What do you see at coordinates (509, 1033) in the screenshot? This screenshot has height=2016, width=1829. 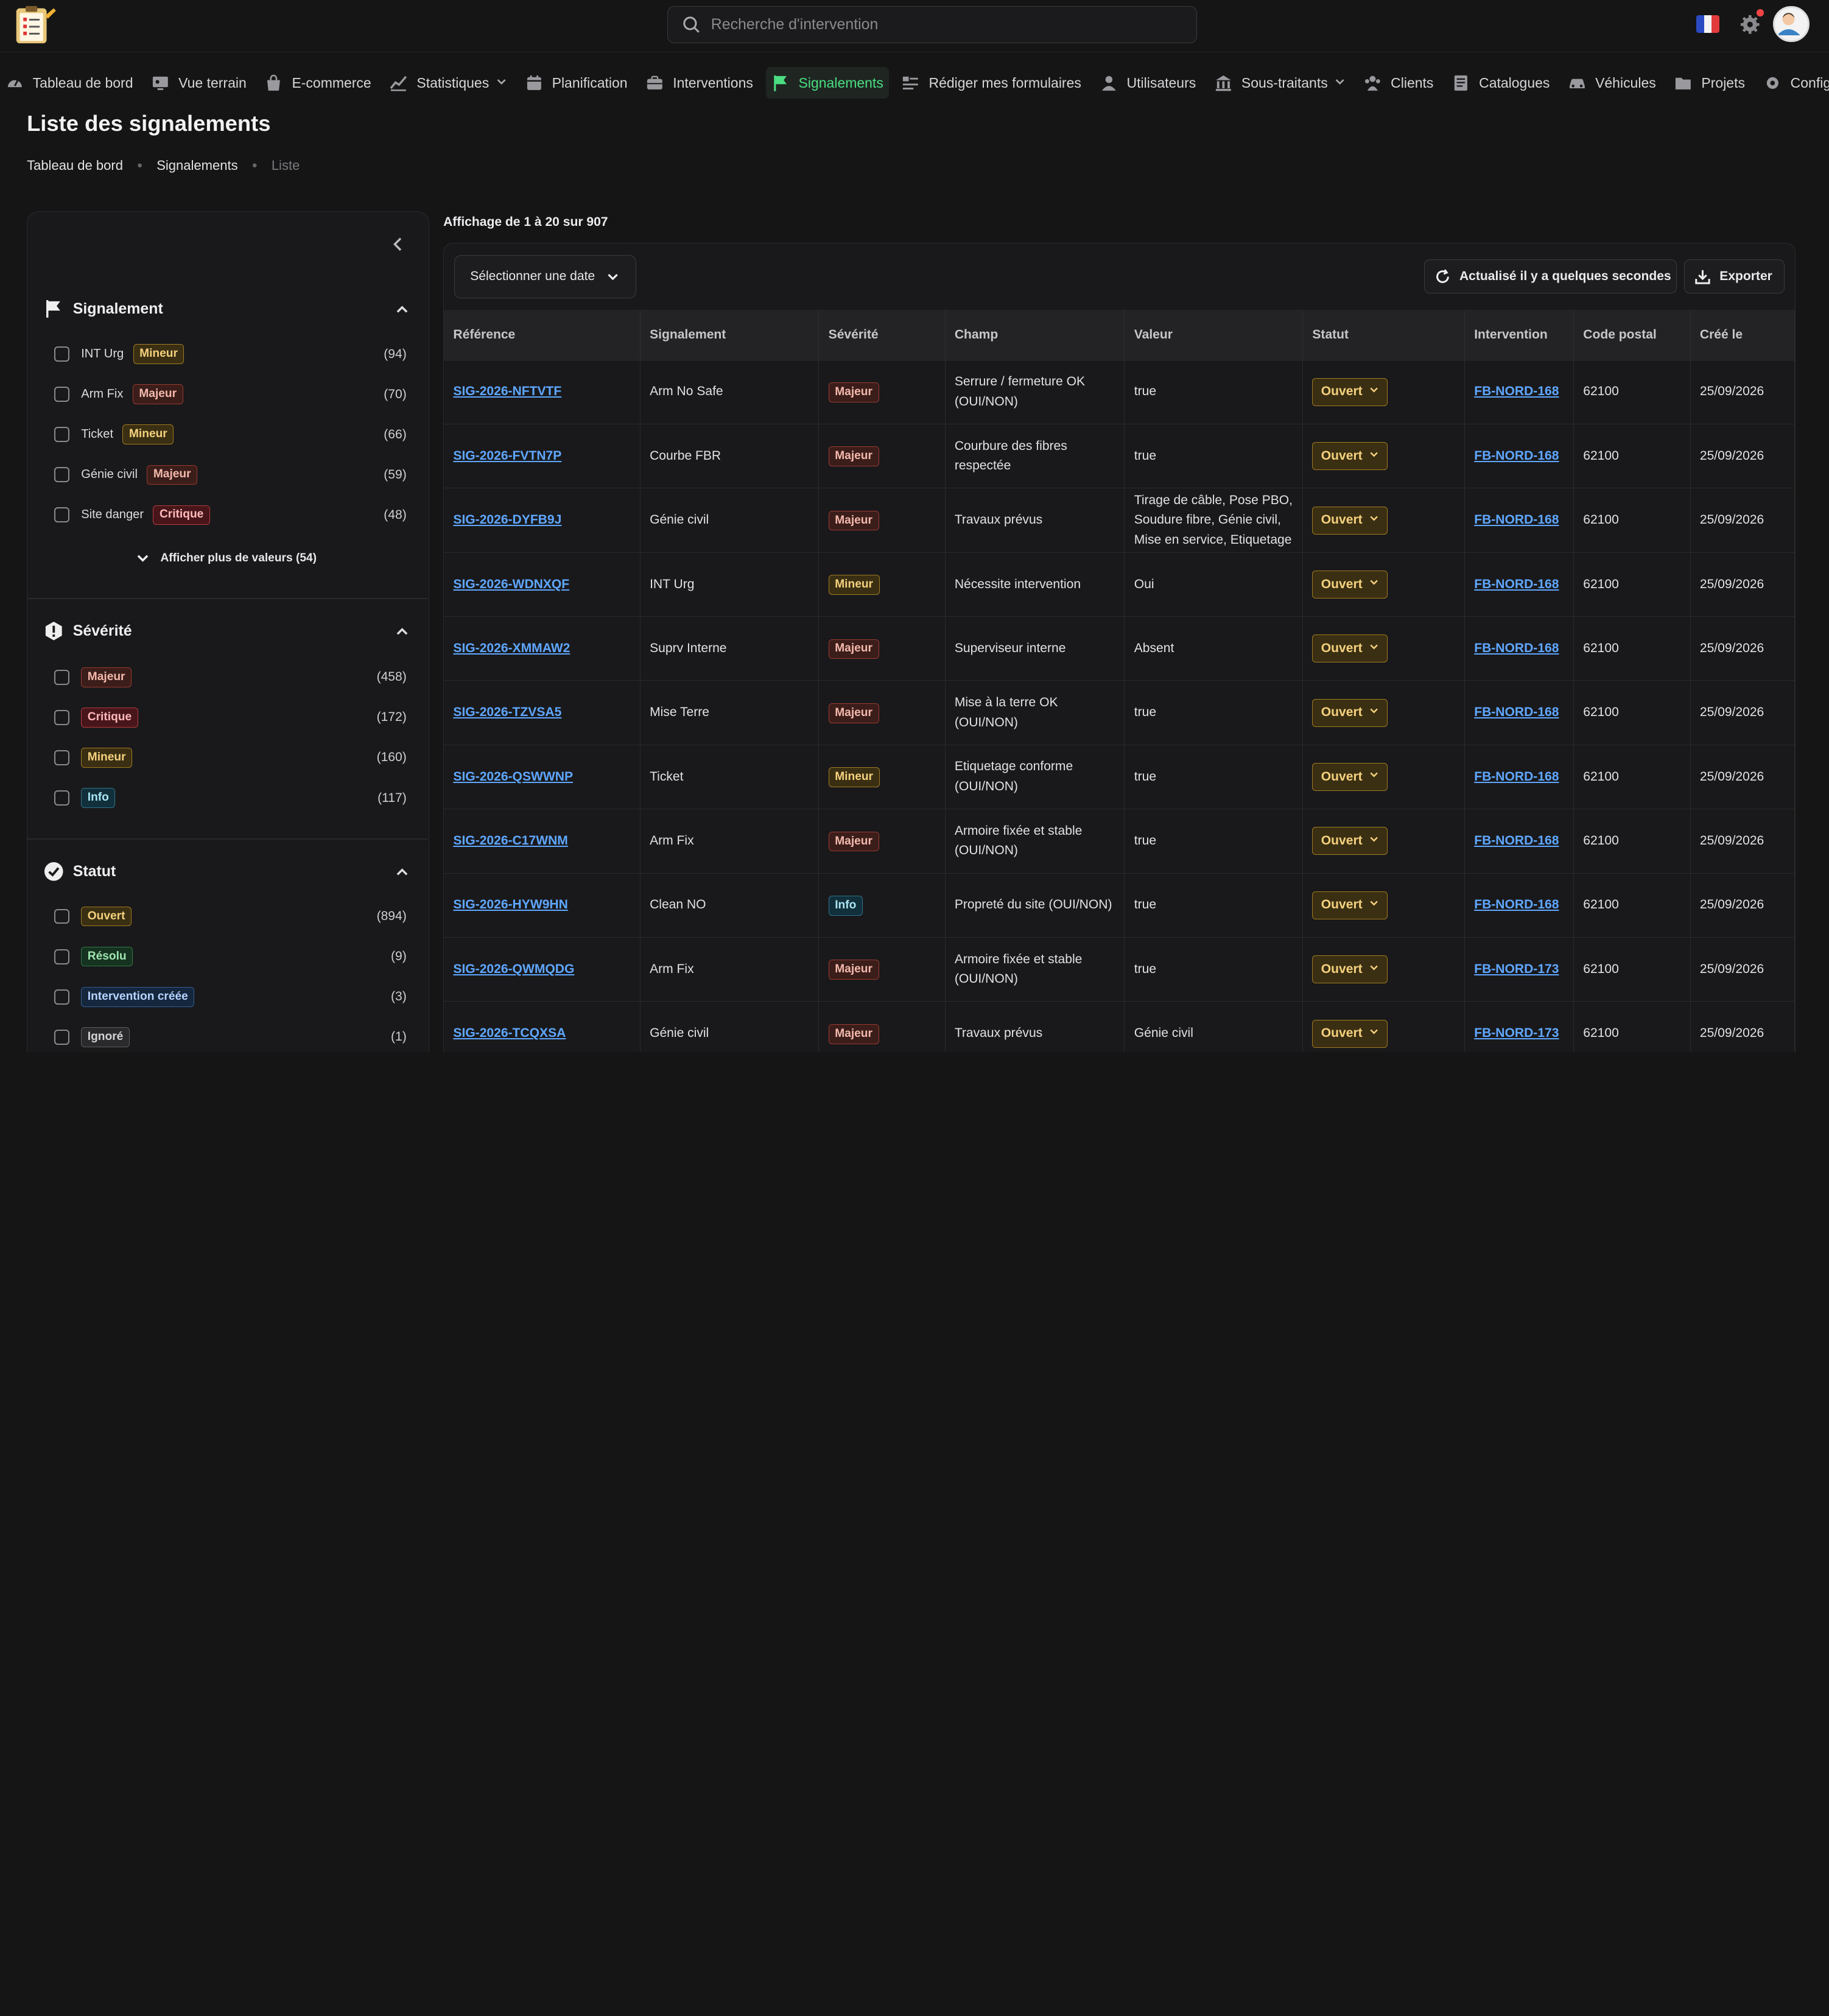 I see `reference-link: SIG-2026-TCQXSA` at bounding box center [509, 1033].